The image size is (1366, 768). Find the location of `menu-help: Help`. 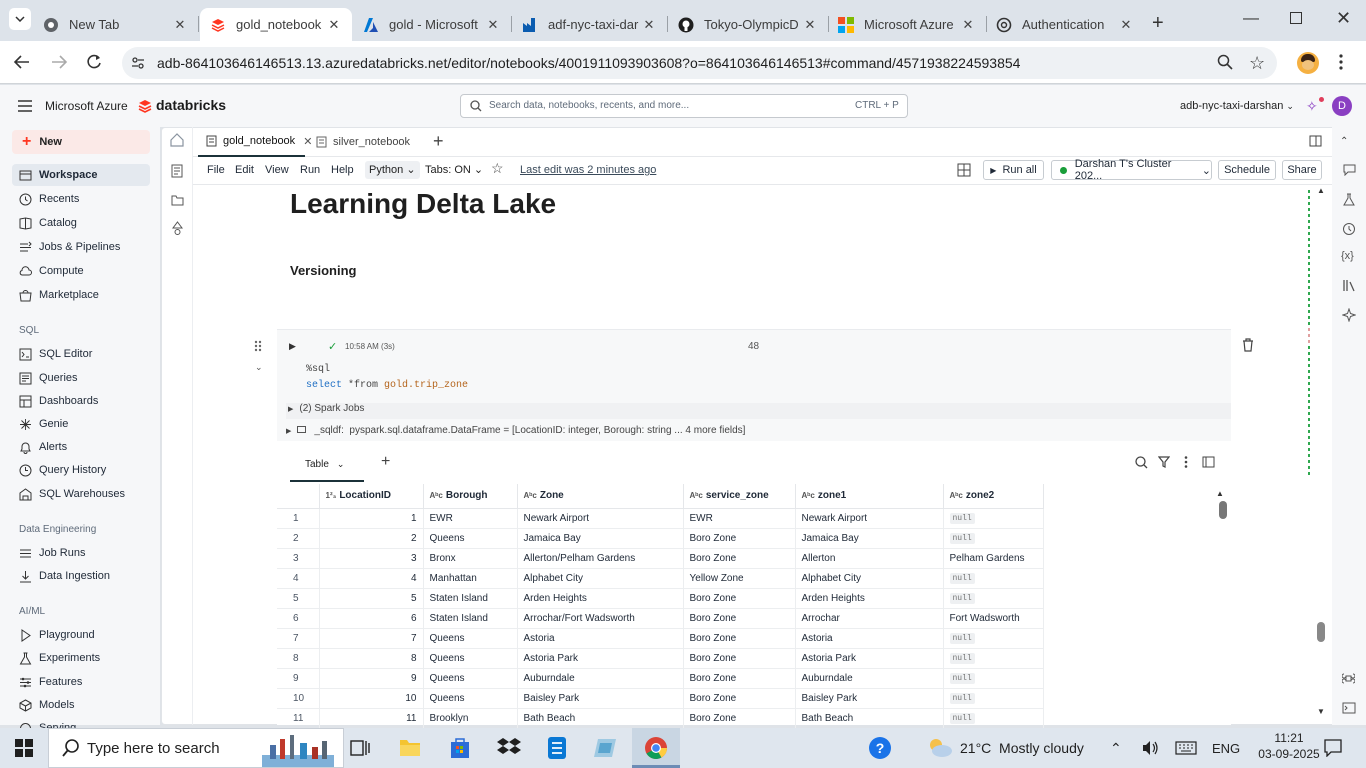

menu-help: Help is located at coordinates (342, 170).